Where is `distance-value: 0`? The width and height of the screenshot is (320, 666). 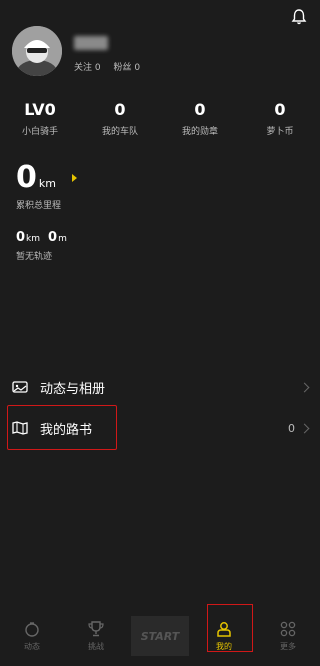 distance-value: 0 is located at coordinates (26, 177).